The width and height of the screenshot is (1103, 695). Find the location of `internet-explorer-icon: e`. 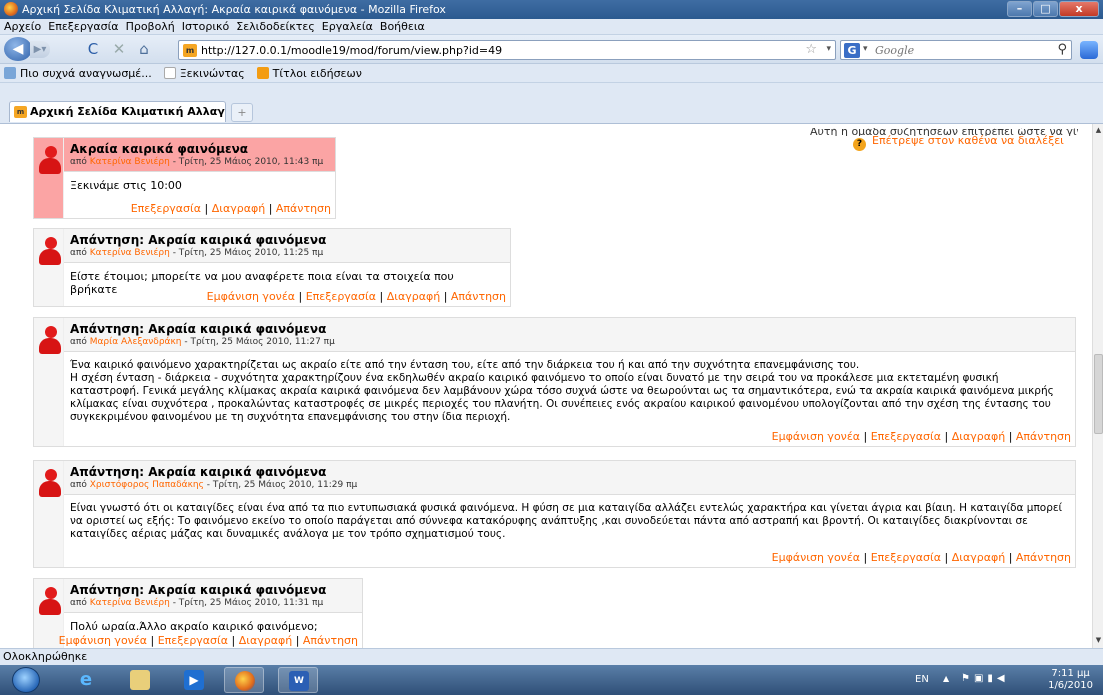

internet-explorer-icon: e is located at coordinates (86, 679).